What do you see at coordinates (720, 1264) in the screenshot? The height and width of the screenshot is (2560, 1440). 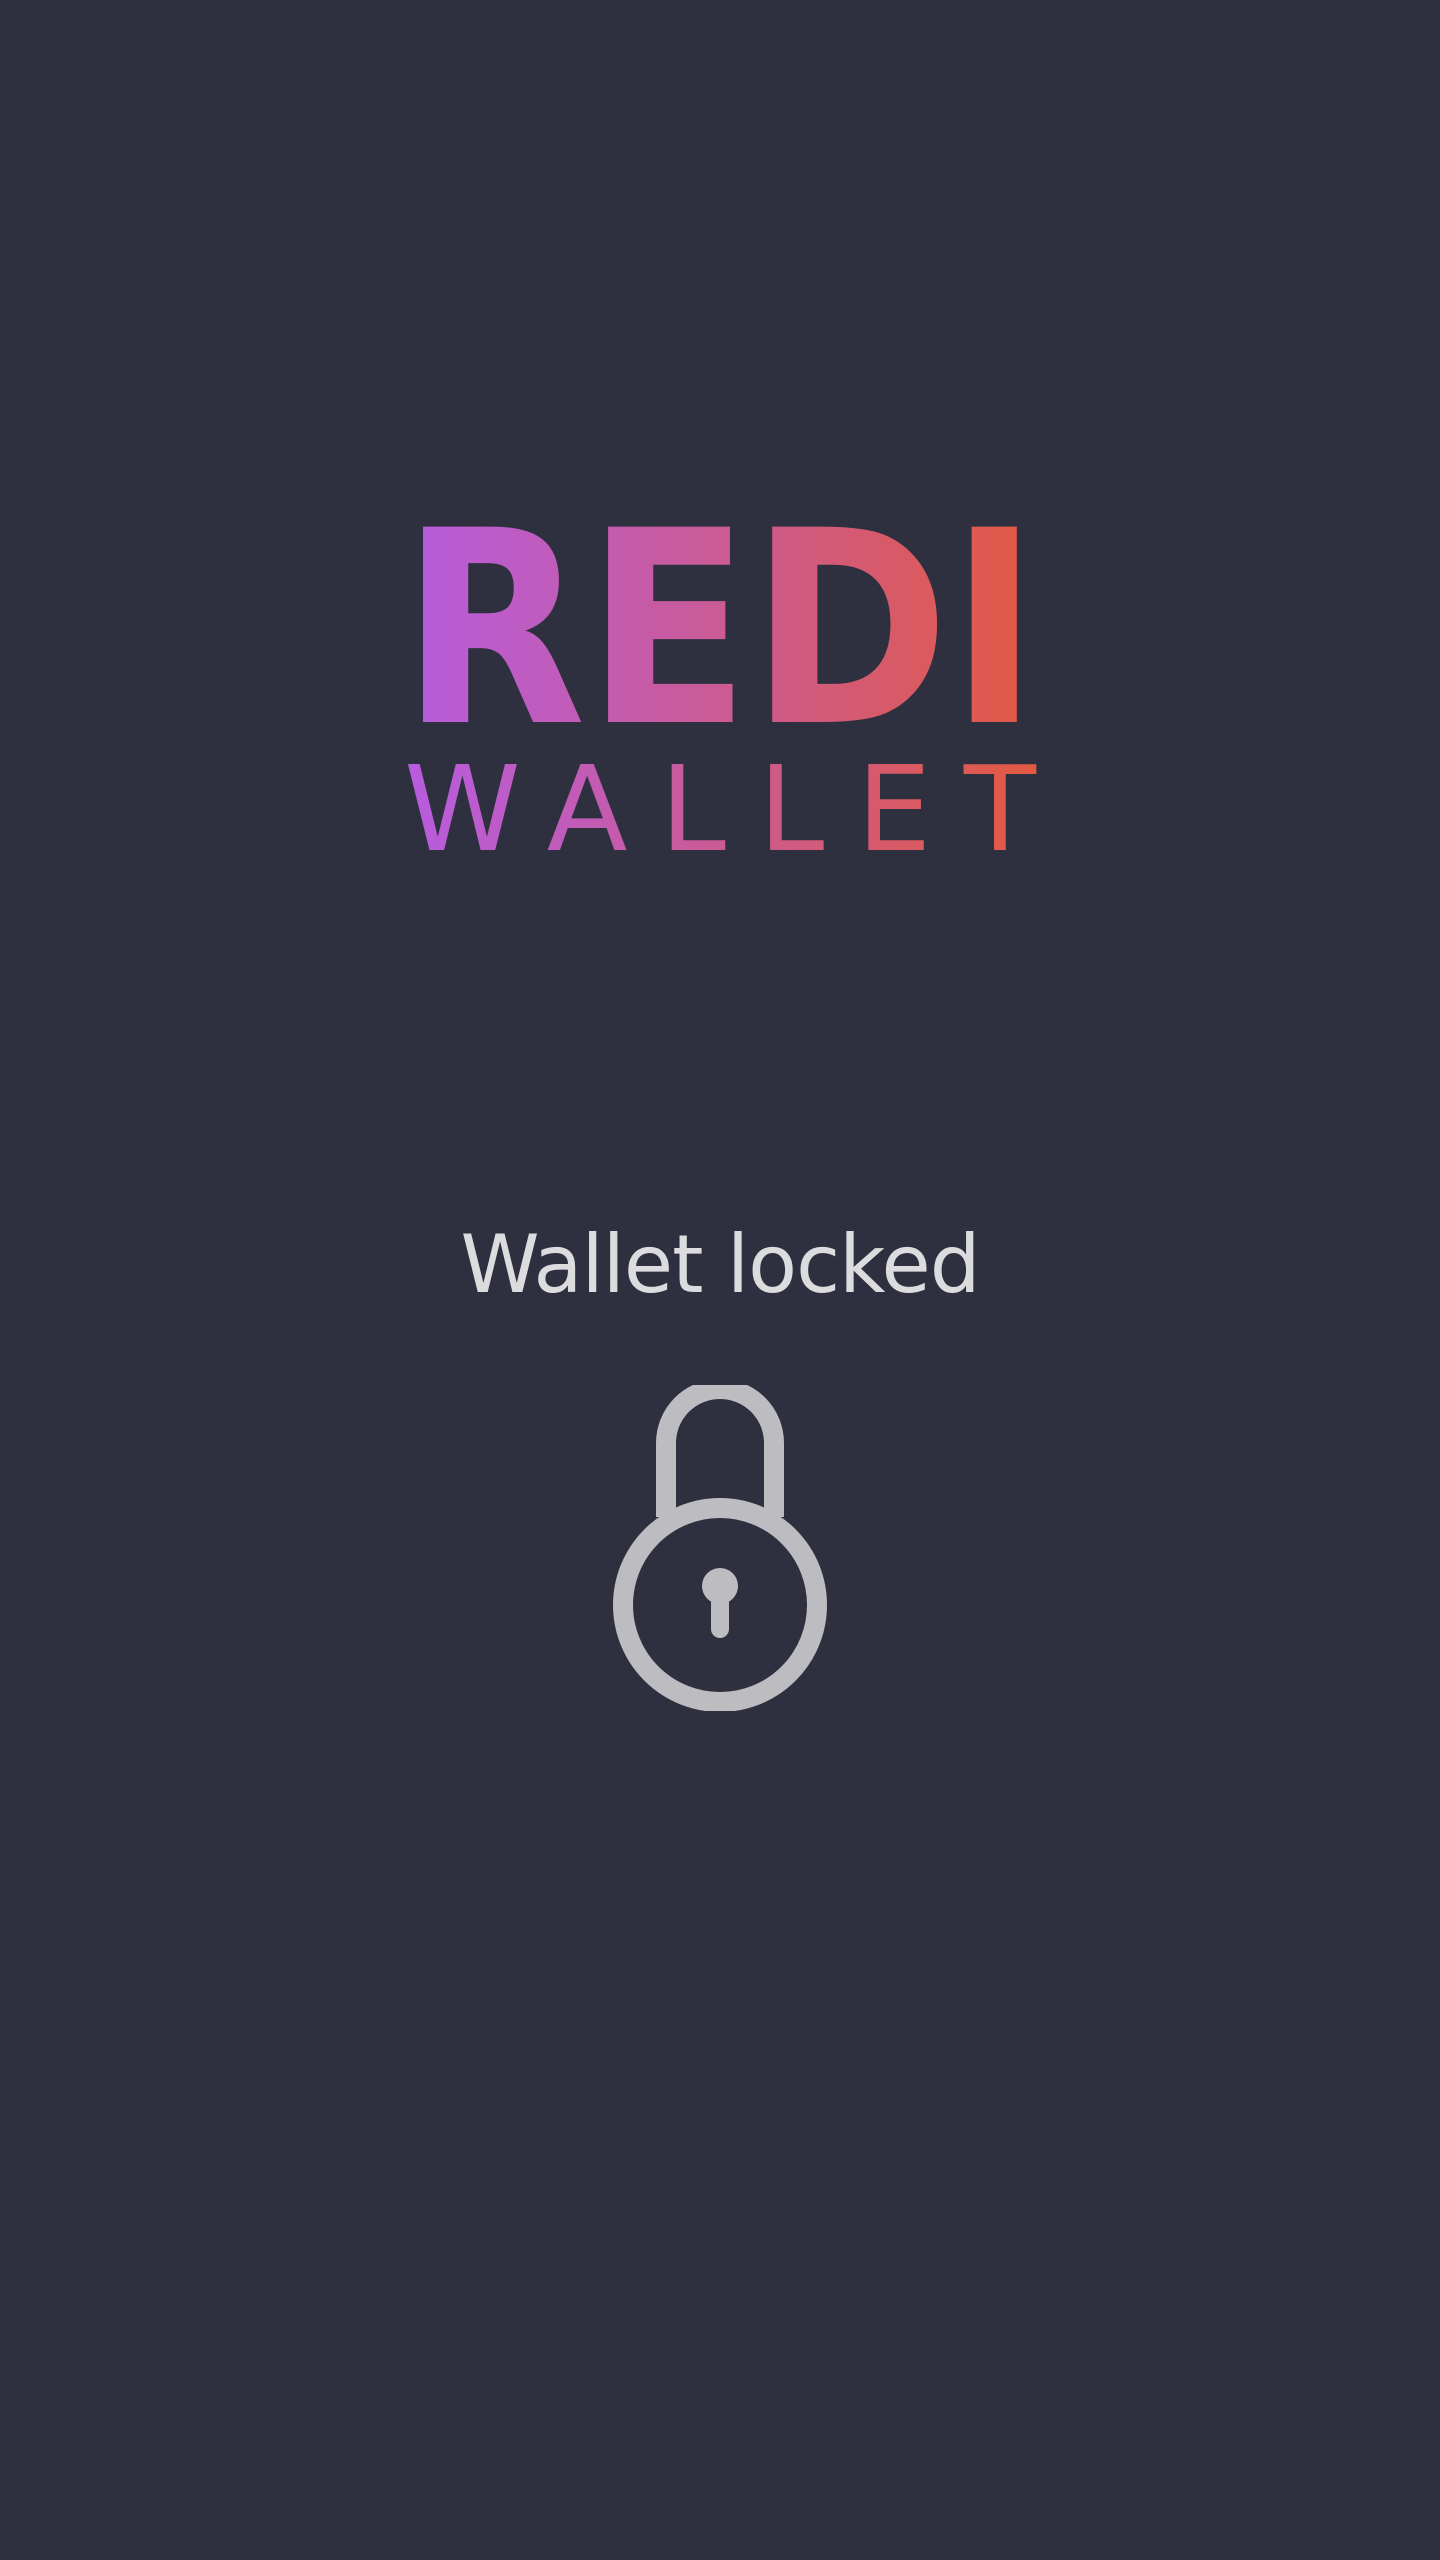 I see `wallet-locked-label: Wallet locked` at bounding box center [720, 1264].